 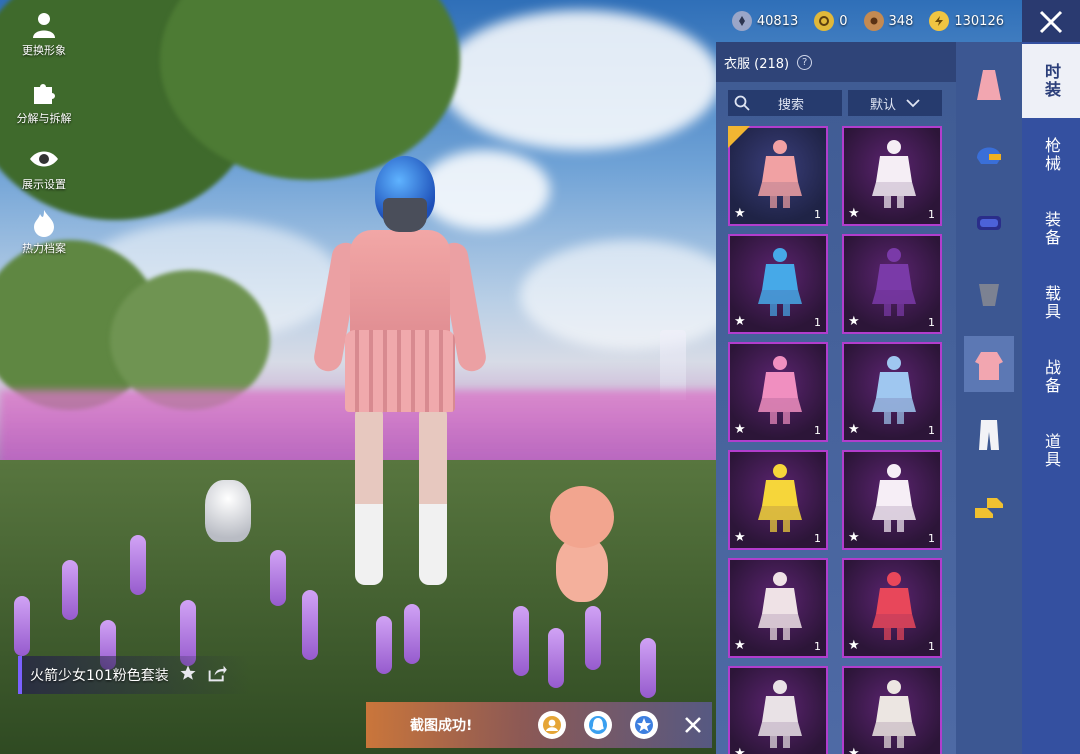 I want to click on category-jacket-button, so click(x=989, y=364).